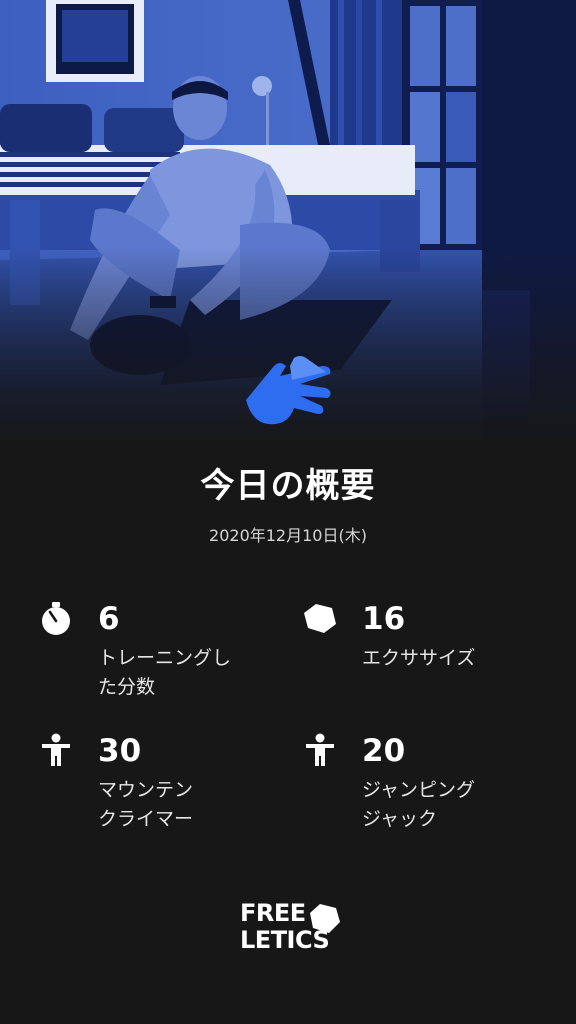 This screenshot has height=1024, width=576. I want to click on stat-value: 20, so click(384, 751).